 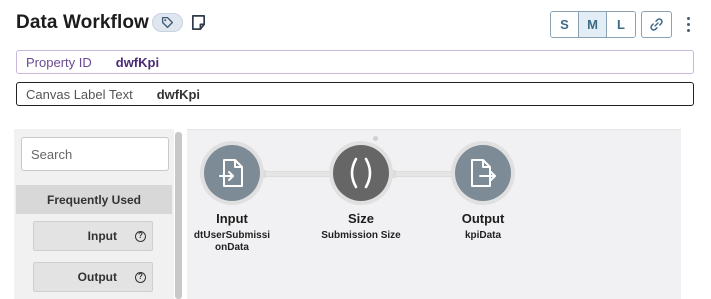 What do you see at coordinates (483, 218) in the screenshot?
I see `node-label: Output` at bounding box center [483, 218].